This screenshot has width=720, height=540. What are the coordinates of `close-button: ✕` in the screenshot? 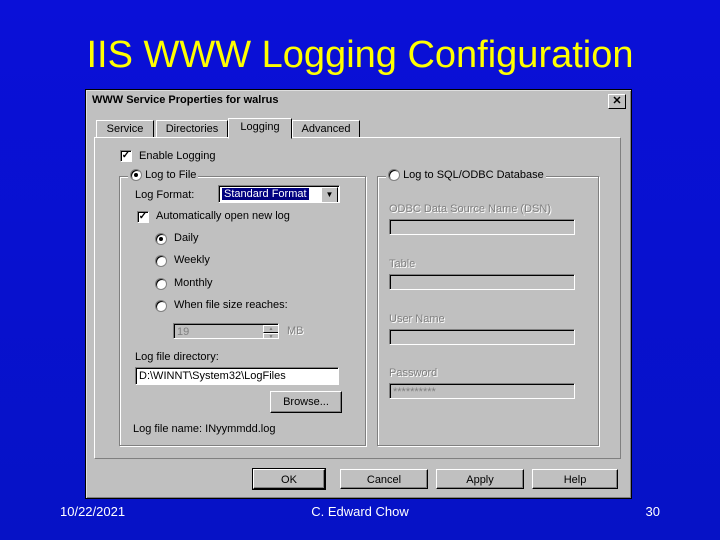 It's located at (617, 101).